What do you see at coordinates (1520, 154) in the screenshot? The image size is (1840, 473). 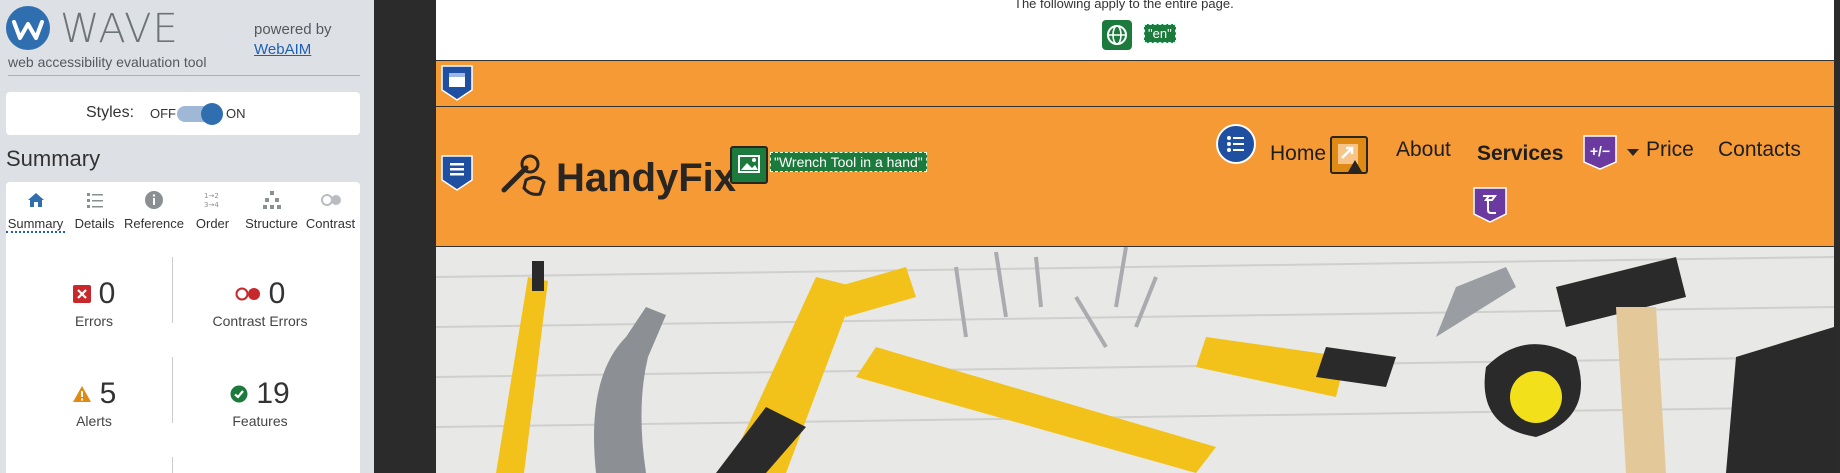 I see `nav-services: Services` at bounding box center [1520, 154].